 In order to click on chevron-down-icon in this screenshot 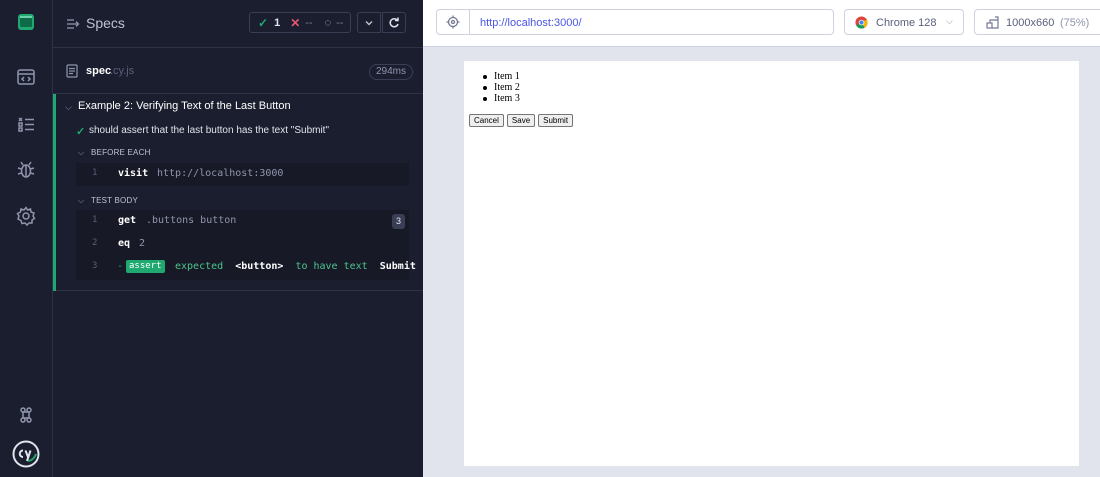, I will do `click(369, 22)`.